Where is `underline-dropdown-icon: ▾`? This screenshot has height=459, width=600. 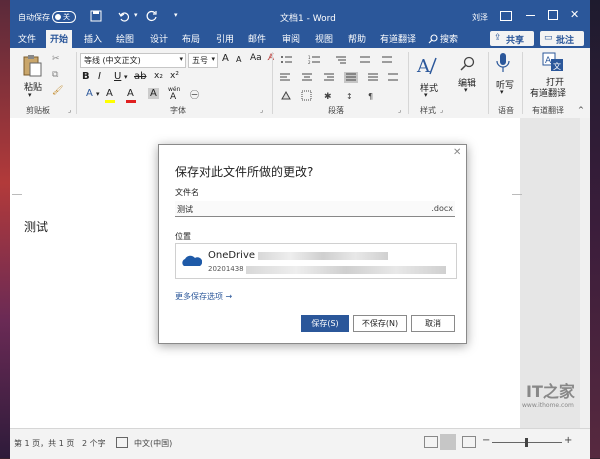
underline-dropdown-icon: ▾ is located at coordinates (126, 77).